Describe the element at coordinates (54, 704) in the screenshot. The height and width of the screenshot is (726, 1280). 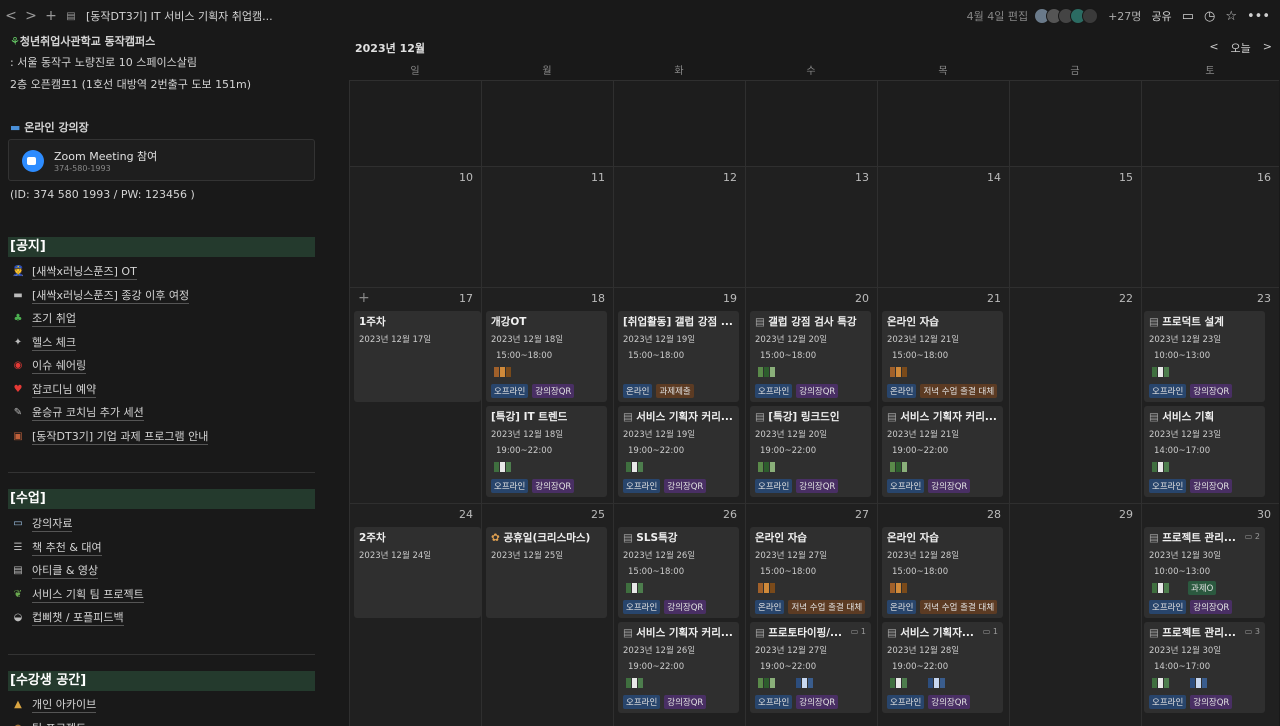
I see `page-link: ▲ 개인 아카이브` at that location.